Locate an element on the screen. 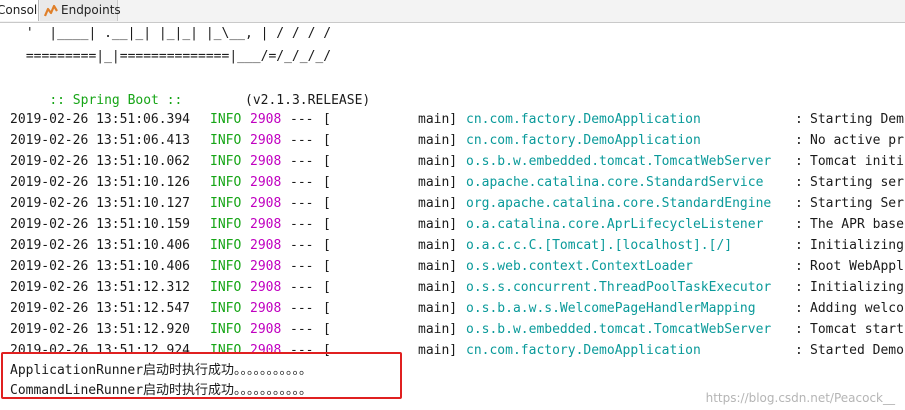 The width and height of the screenshot is (905, 410). log-message: Starting ser is located at coordinates (857, 182).